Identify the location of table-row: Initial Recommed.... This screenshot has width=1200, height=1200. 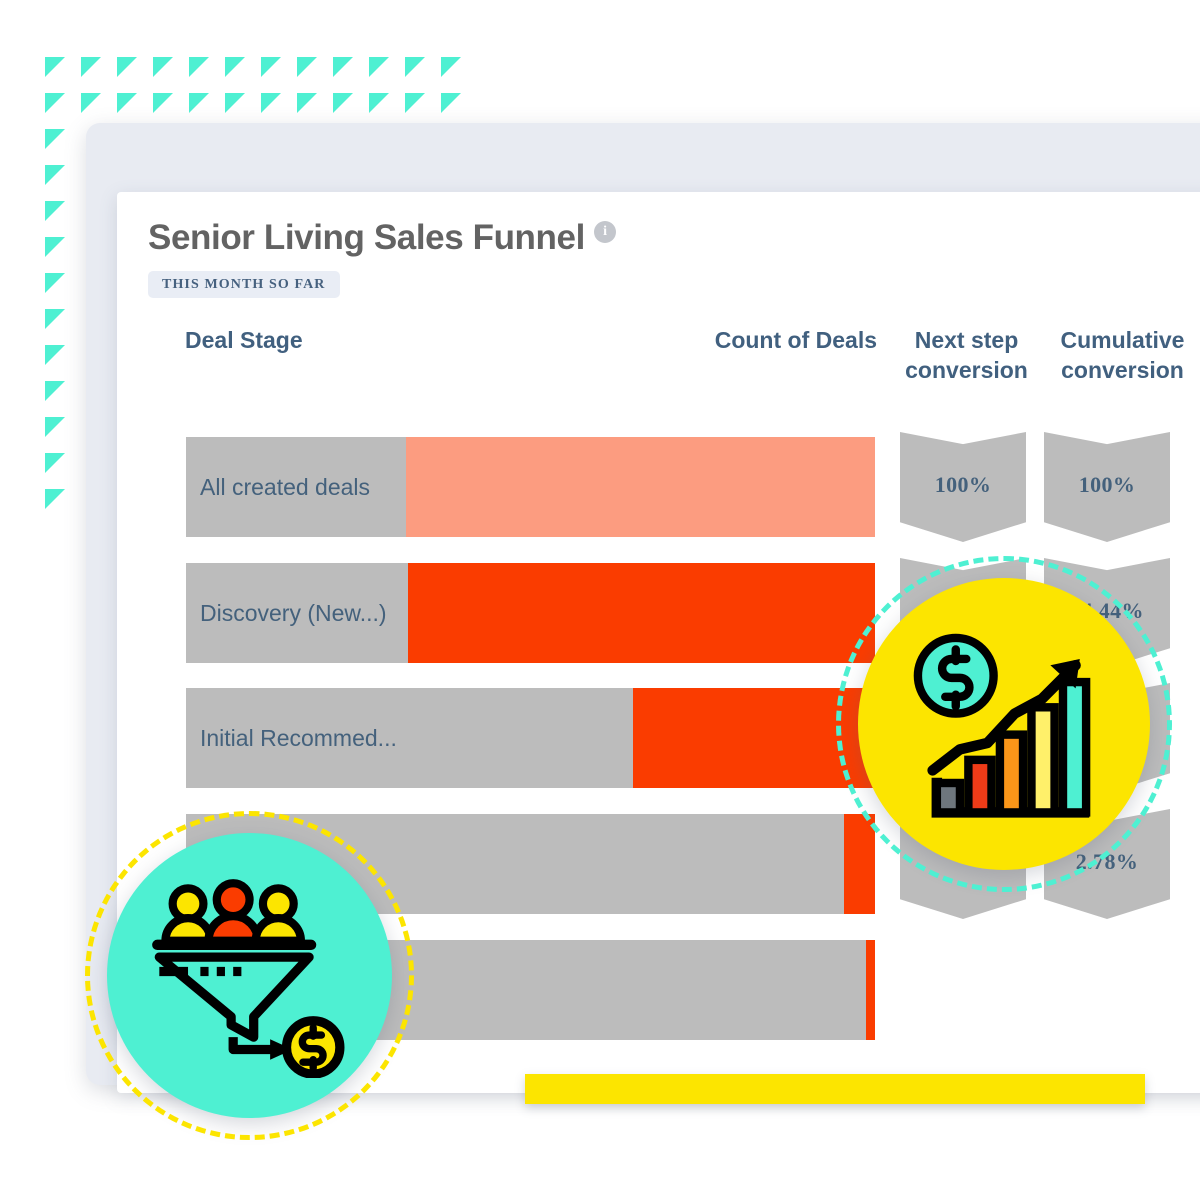
(530, 738).